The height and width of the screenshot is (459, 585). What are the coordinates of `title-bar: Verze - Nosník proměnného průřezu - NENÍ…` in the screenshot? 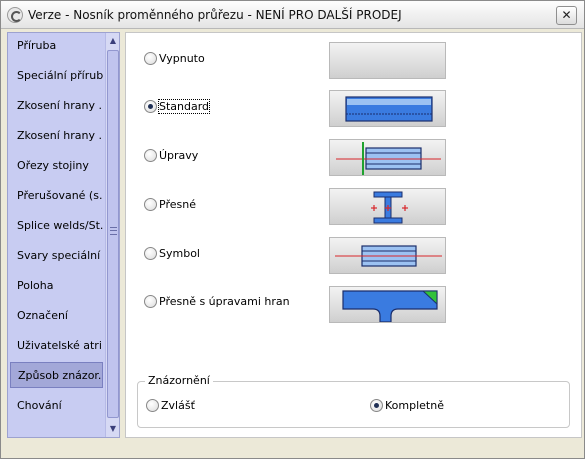 It's located at (292, 15).